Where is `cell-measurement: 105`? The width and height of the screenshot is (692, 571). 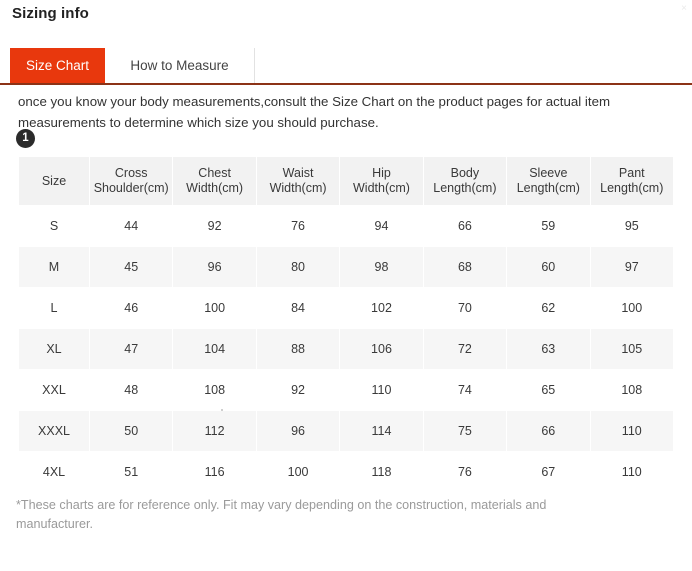
cell-measurement: 105 is located at coordinates (631, 349).